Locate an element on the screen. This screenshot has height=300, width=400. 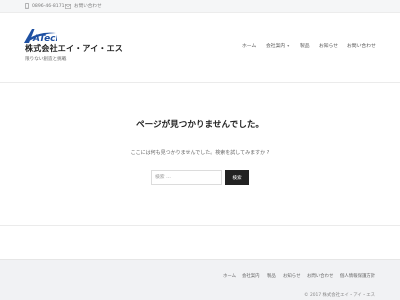
search-button: 検索 is located at coordinates (237, 177).